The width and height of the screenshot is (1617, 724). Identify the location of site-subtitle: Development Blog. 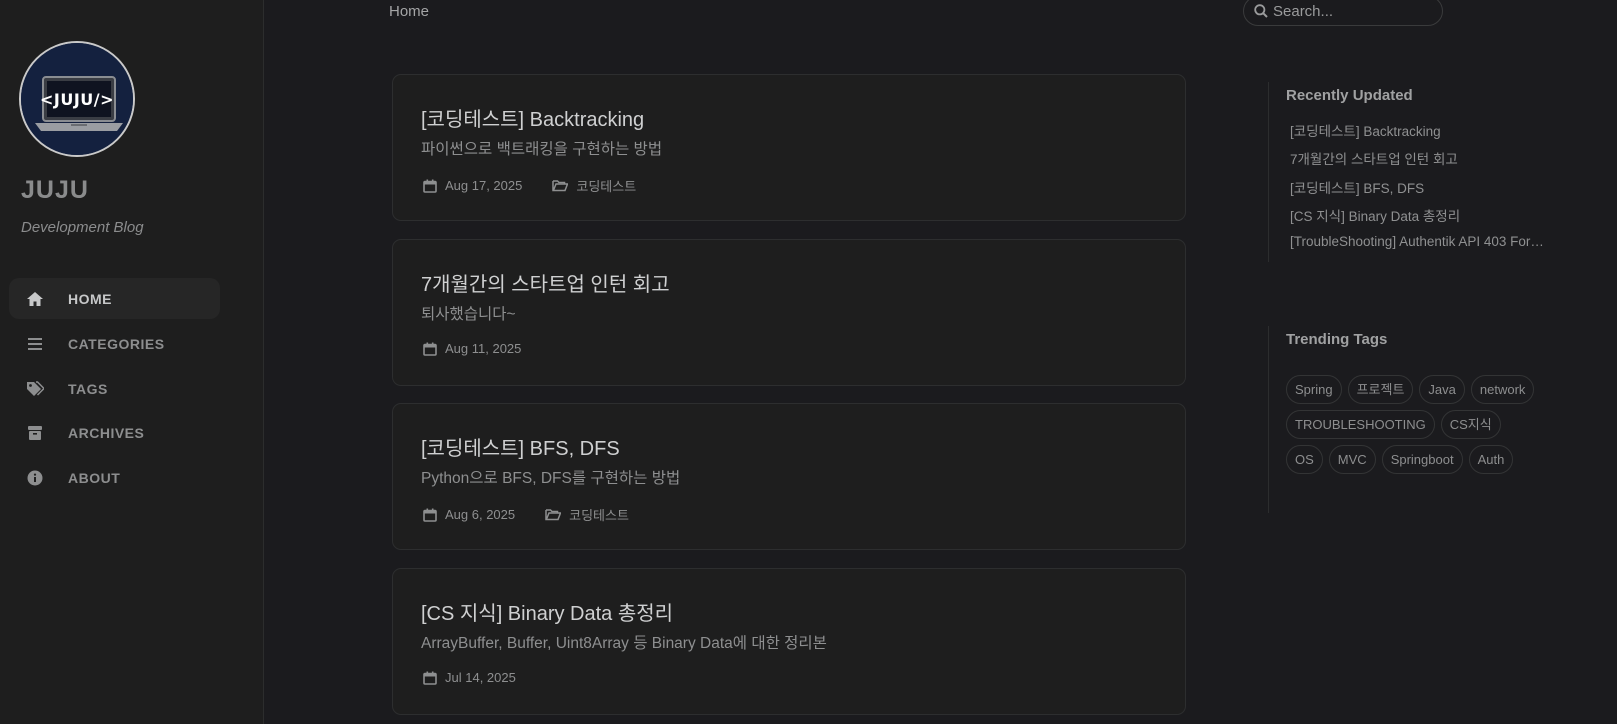
(82, 227).